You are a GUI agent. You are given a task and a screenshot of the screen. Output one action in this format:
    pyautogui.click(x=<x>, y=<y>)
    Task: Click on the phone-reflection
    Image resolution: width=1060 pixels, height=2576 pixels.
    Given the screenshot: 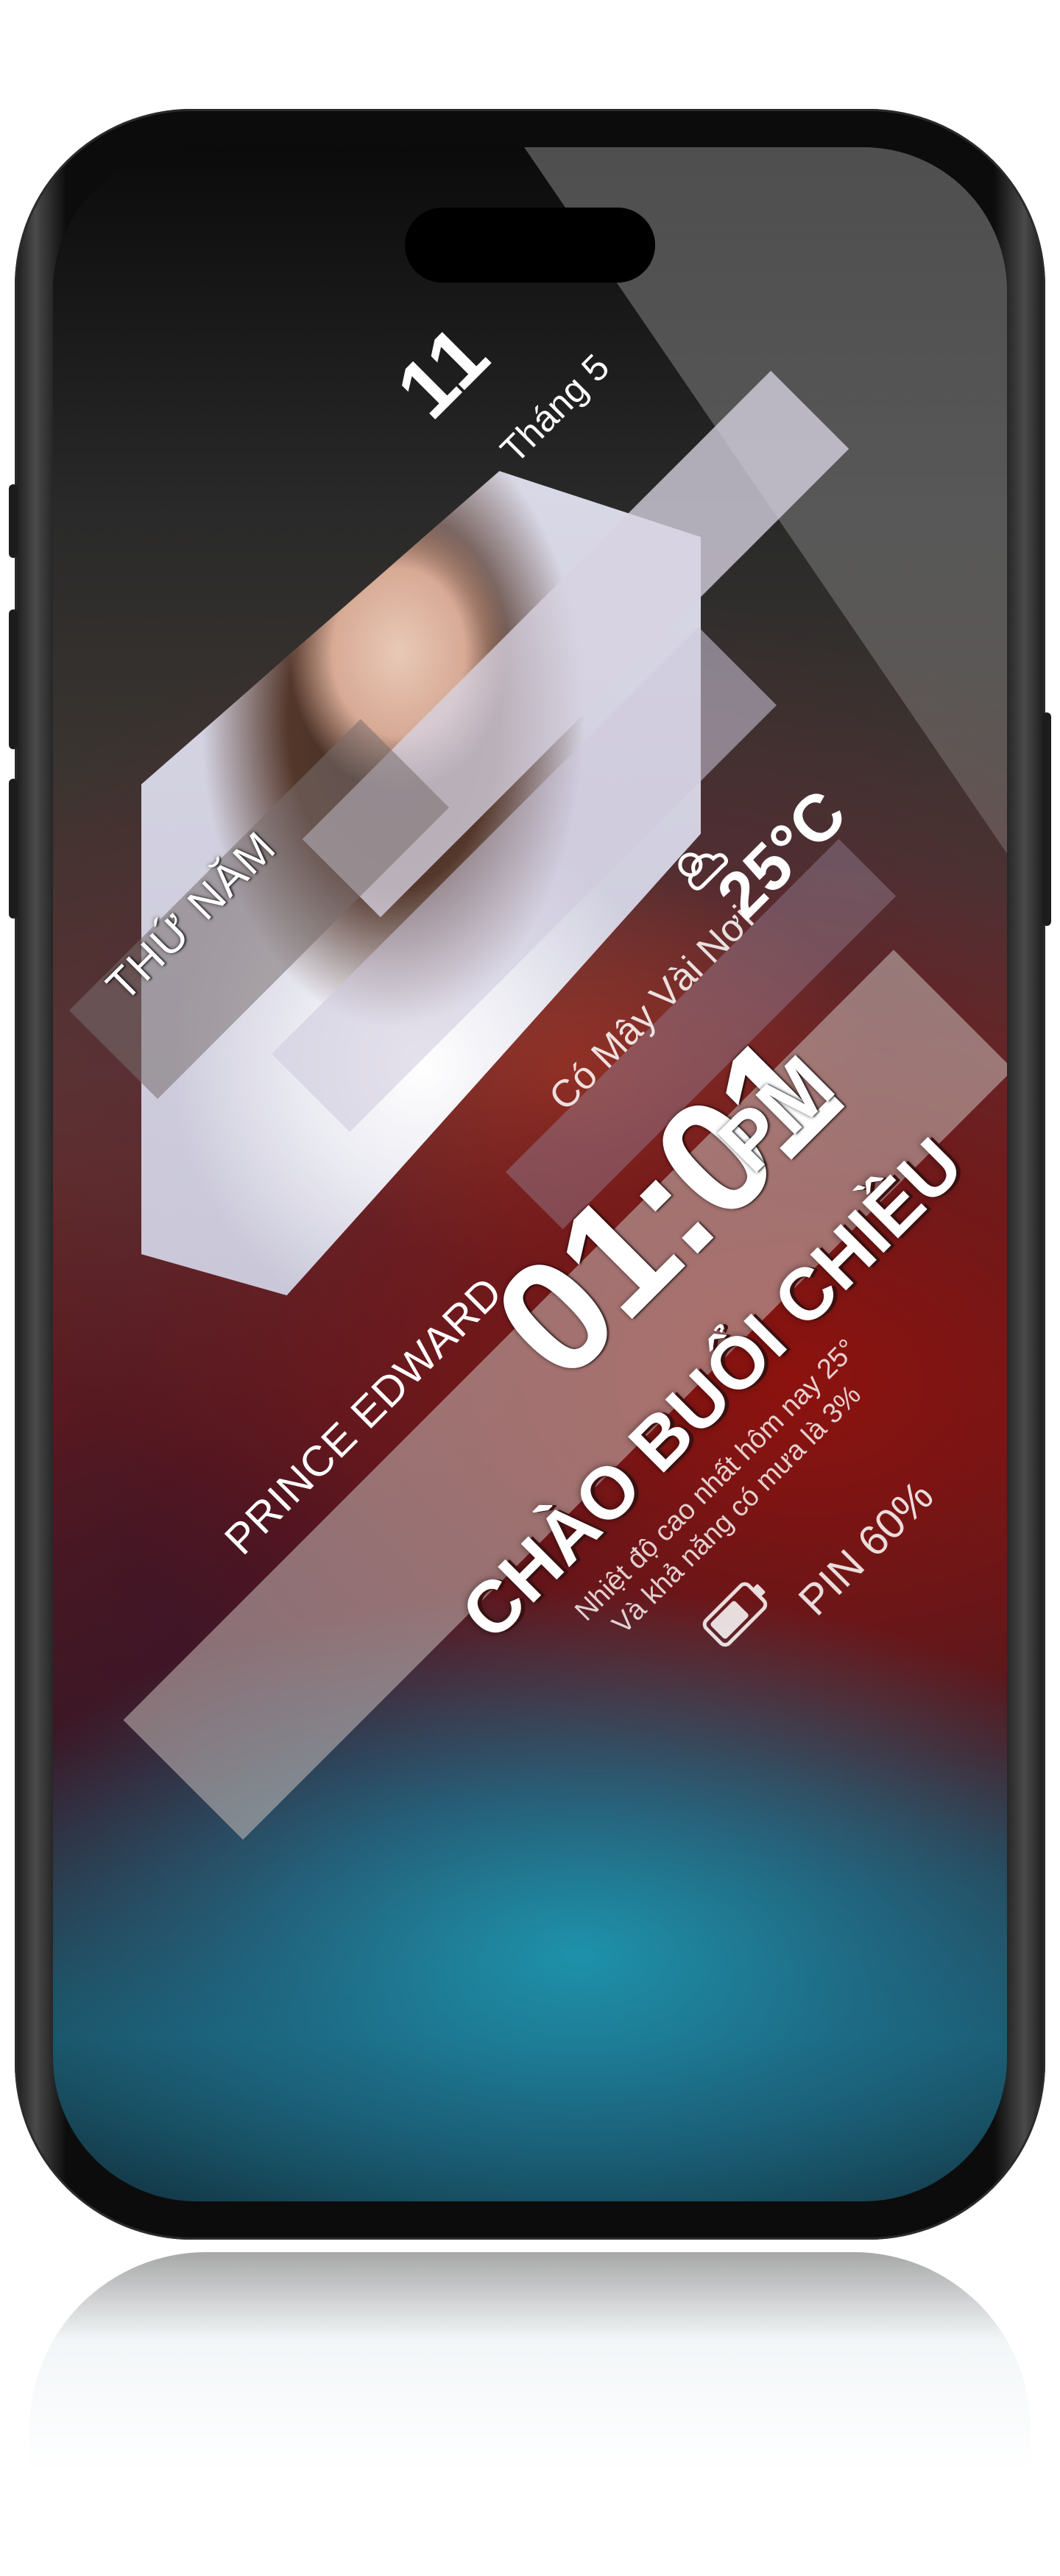 What is the action you would take?
    pyautogui.click(x=530, y=2362)
    